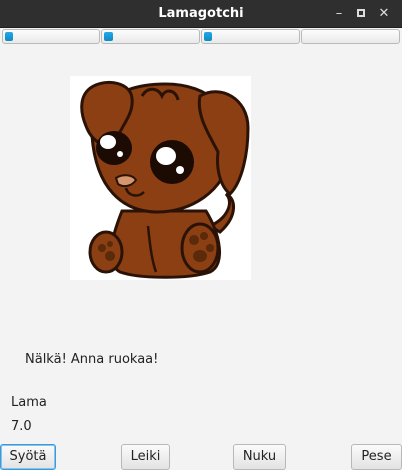 This screenshot has height=470, width=402. Describe the element at coordinates (201, 14) in the screenshot. I see `title-bar: Lamagotchi – ✕` at that location.